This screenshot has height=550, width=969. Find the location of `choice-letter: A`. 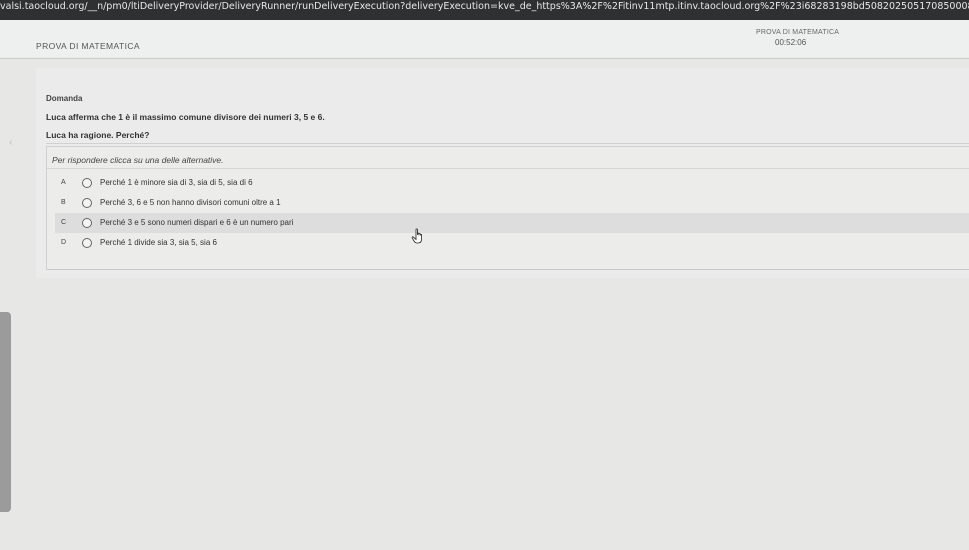

choice-letter: A is located at coordinates (63, 182).